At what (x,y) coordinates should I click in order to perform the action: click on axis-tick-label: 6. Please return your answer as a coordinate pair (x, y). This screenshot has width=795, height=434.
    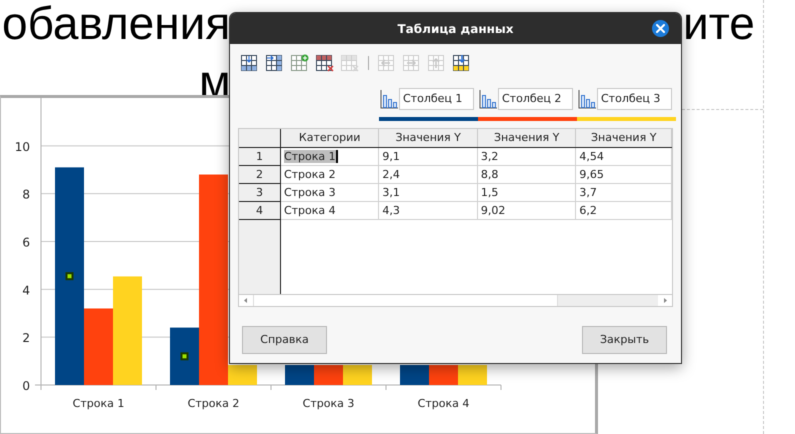
    Looking at the image, I should click on (26, 243).